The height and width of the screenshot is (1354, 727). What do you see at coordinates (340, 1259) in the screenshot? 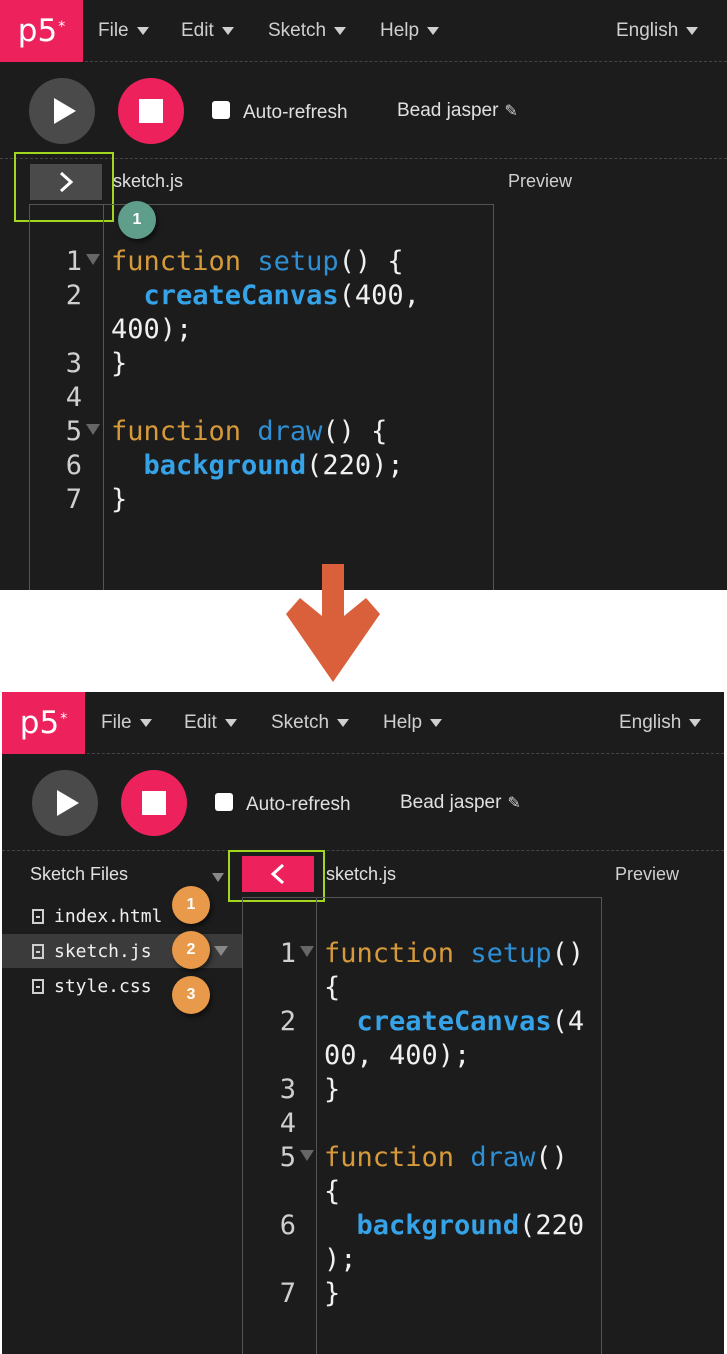
I see `code-line: );` at bounding box center [340, 1259].